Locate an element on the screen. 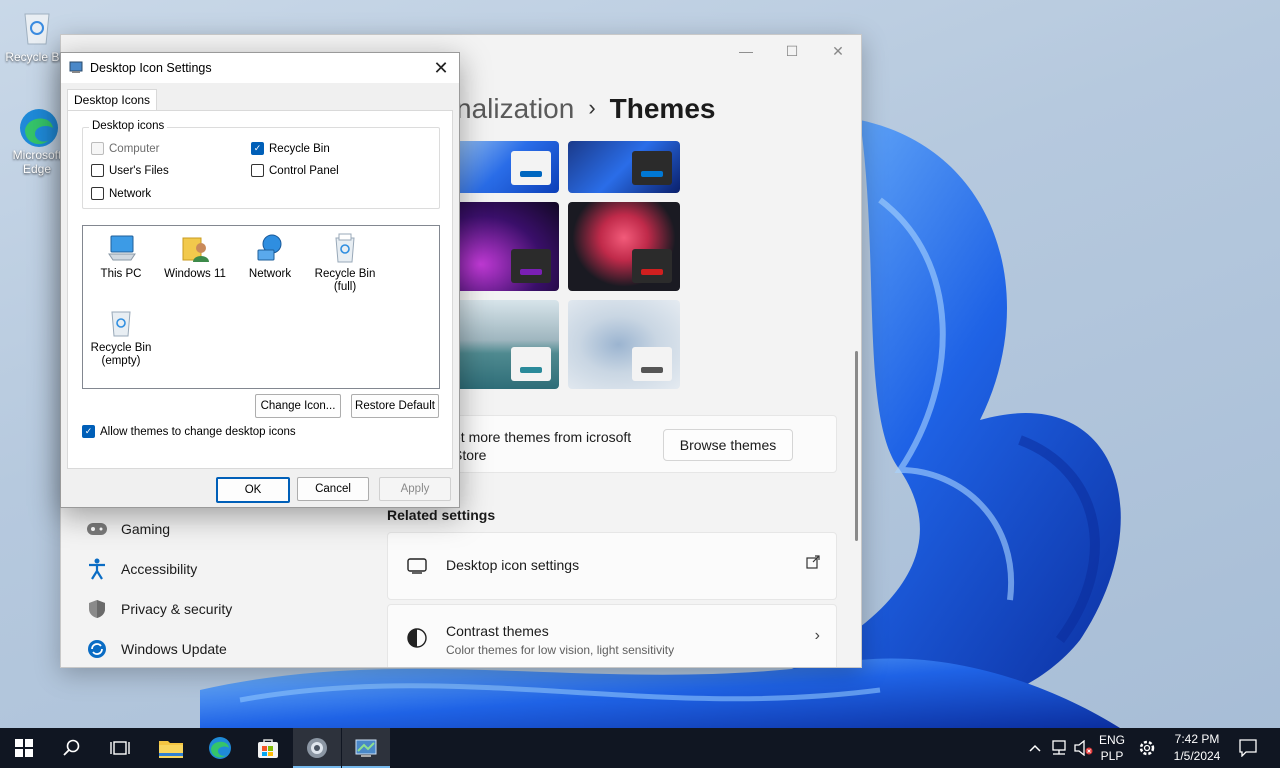 The image size is (1280, 768). search-icon is located at coordinates (71, 747).